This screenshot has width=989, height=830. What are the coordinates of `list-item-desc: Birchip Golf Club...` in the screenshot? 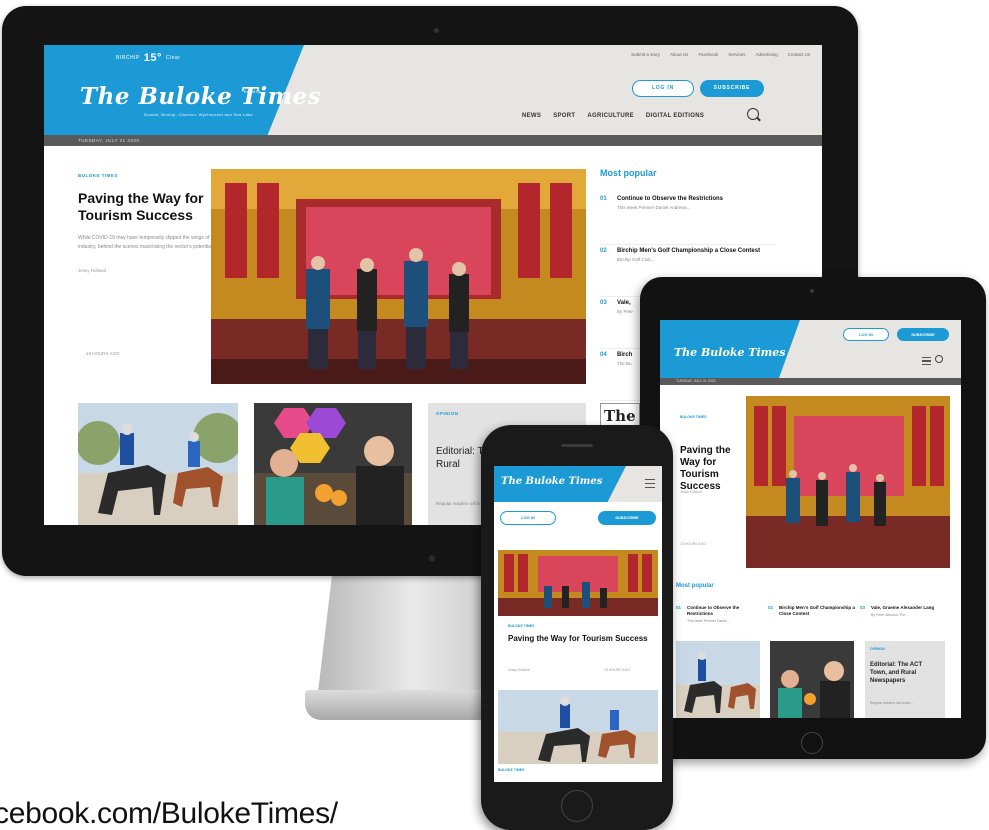 It's located at (636, 259).